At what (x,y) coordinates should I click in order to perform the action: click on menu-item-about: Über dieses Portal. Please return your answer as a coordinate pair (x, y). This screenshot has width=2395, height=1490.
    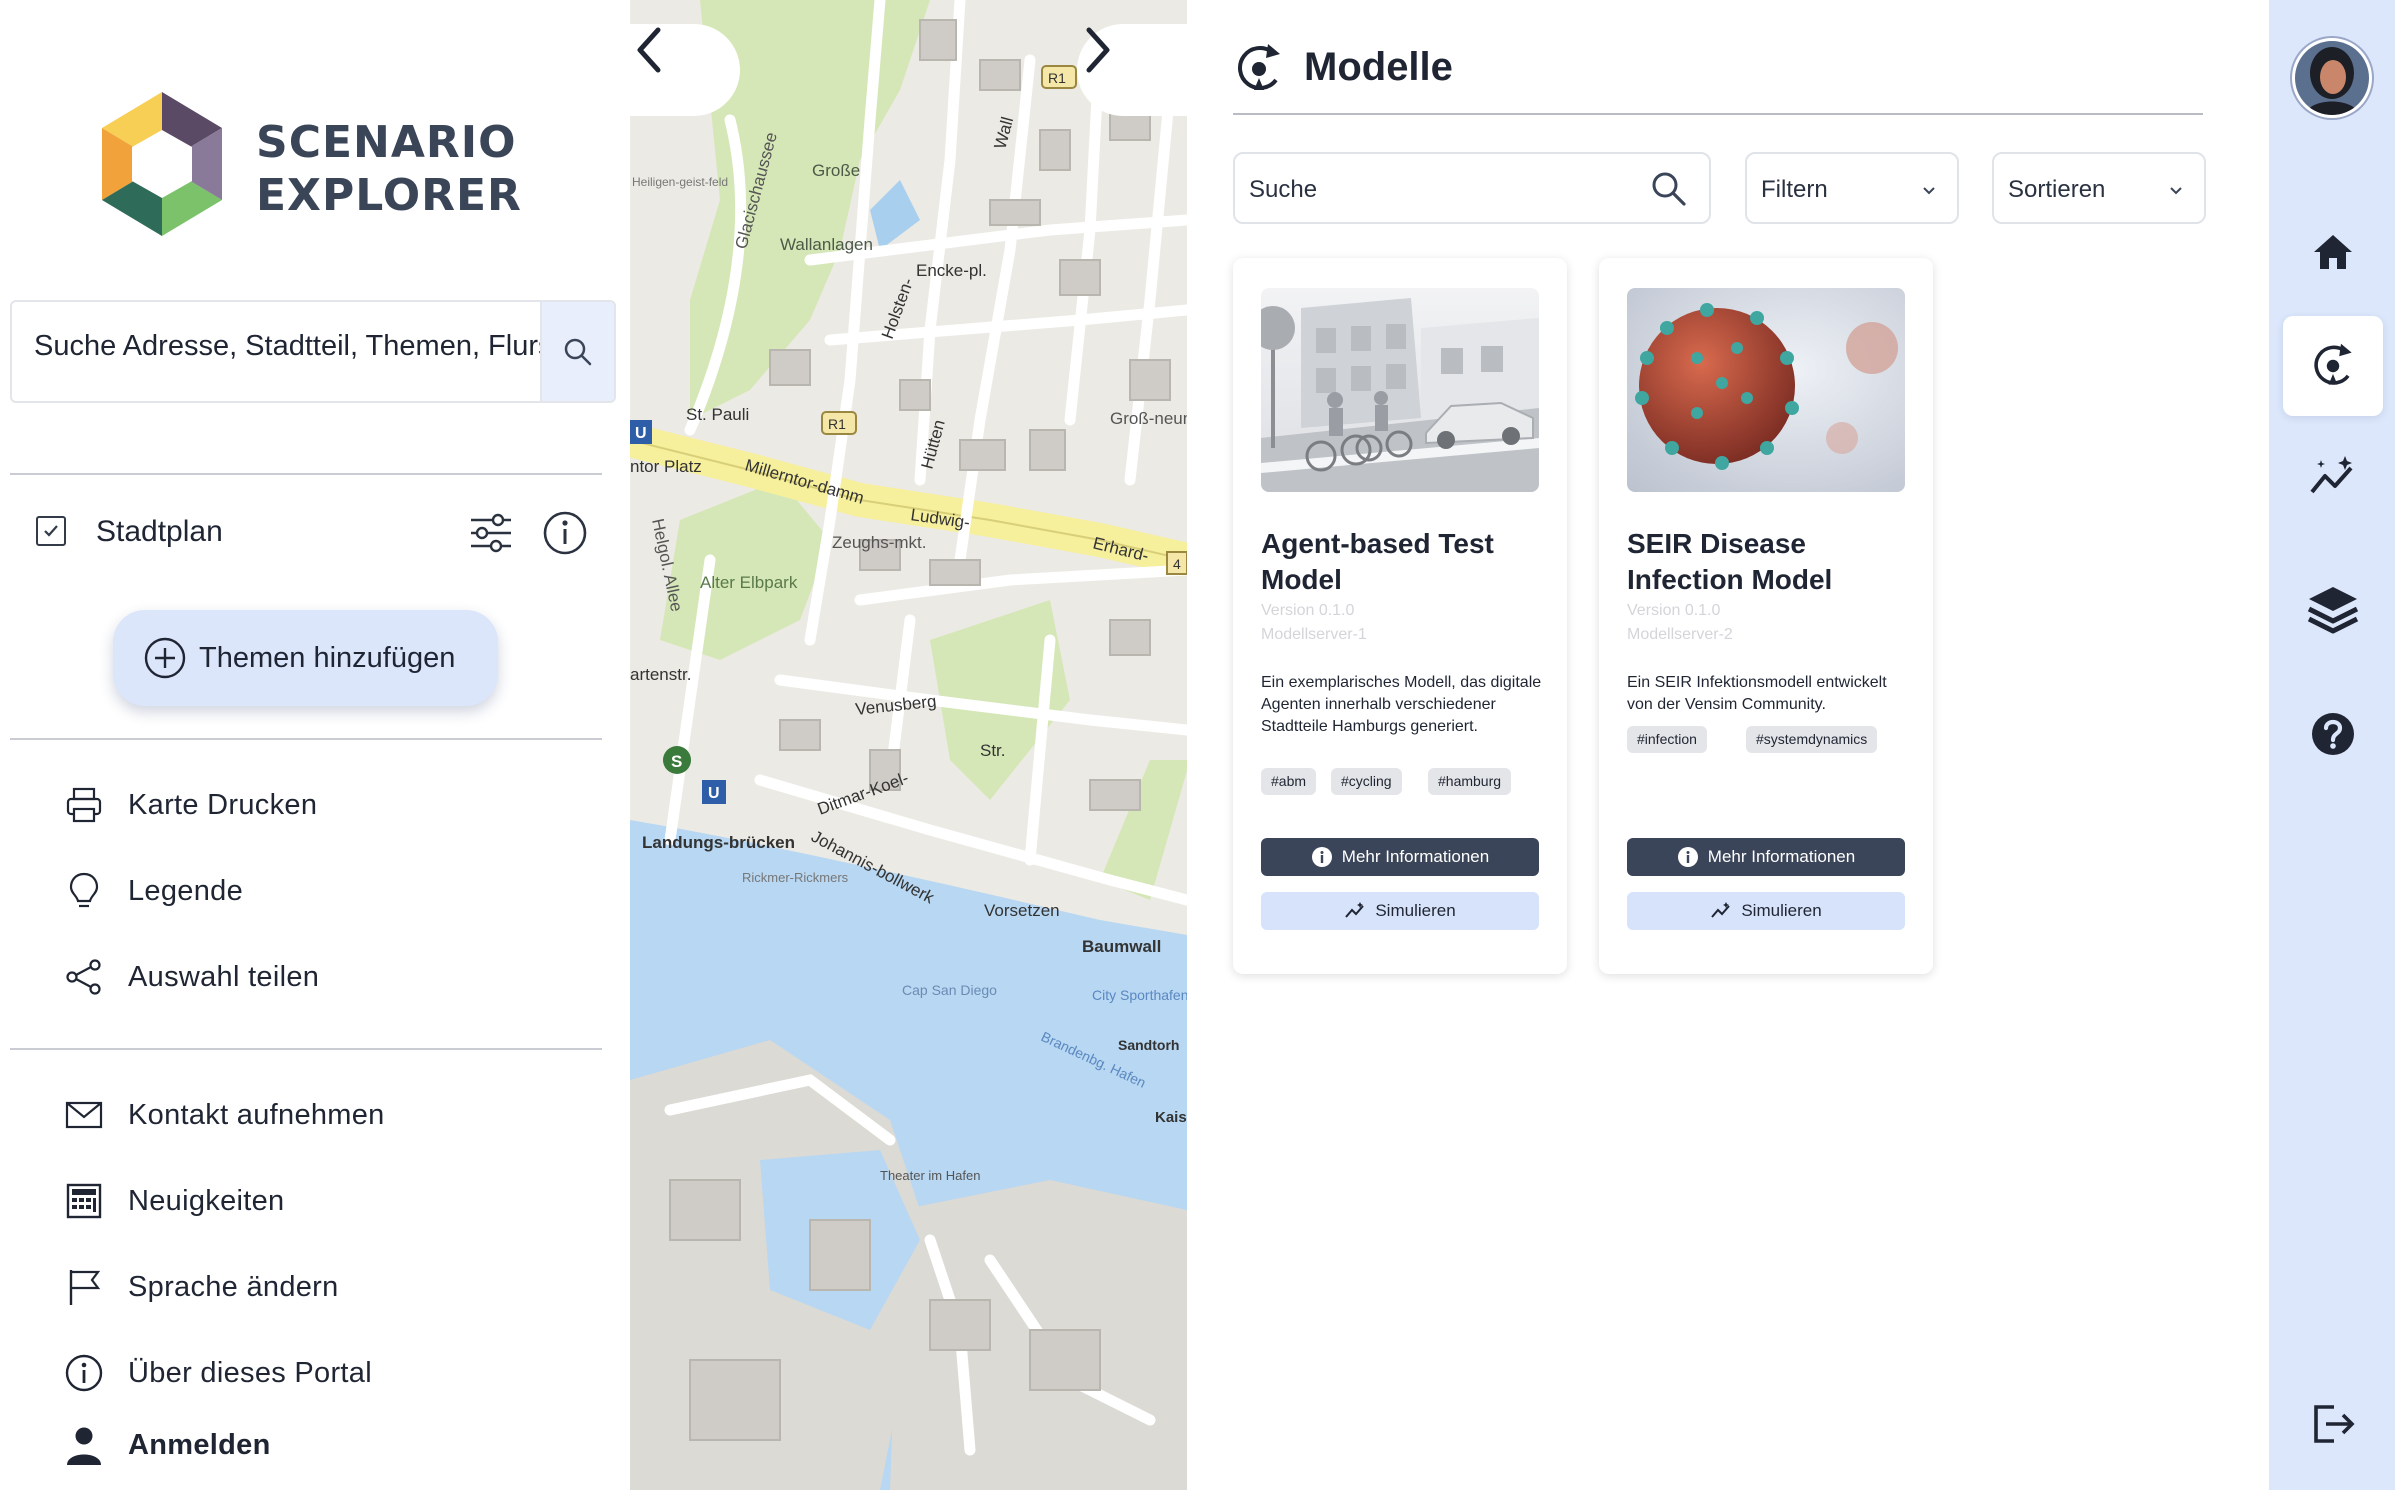
    Looking at the image, I should click on (322, 1373).